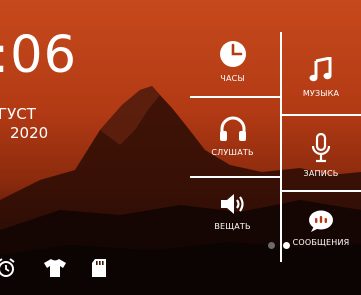  Describe the element at coordinates (29, 133) in the screenshot. I see `date-year: 2020` at that location.